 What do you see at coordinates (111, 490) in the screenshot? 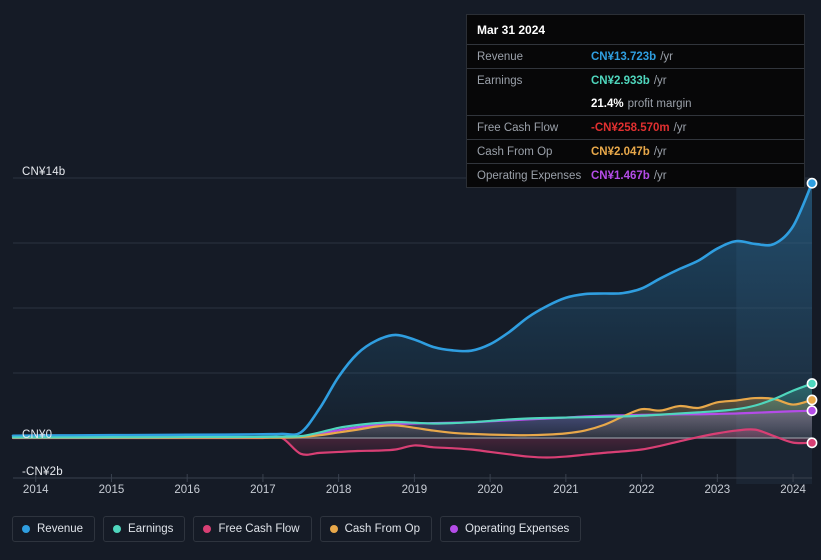
I see `x-axis-label-2015: 2015` at bounding box center [111, 490].